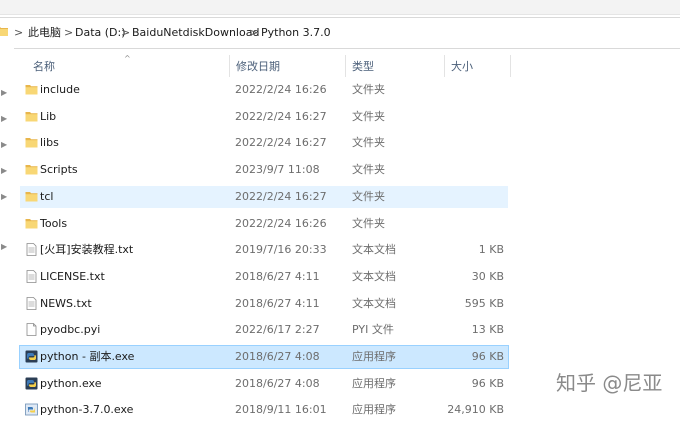 Image resolution: width=680 pixels, height=421 pixels. I want to click on file-name: LICENSE.txt, so click(72, 276).